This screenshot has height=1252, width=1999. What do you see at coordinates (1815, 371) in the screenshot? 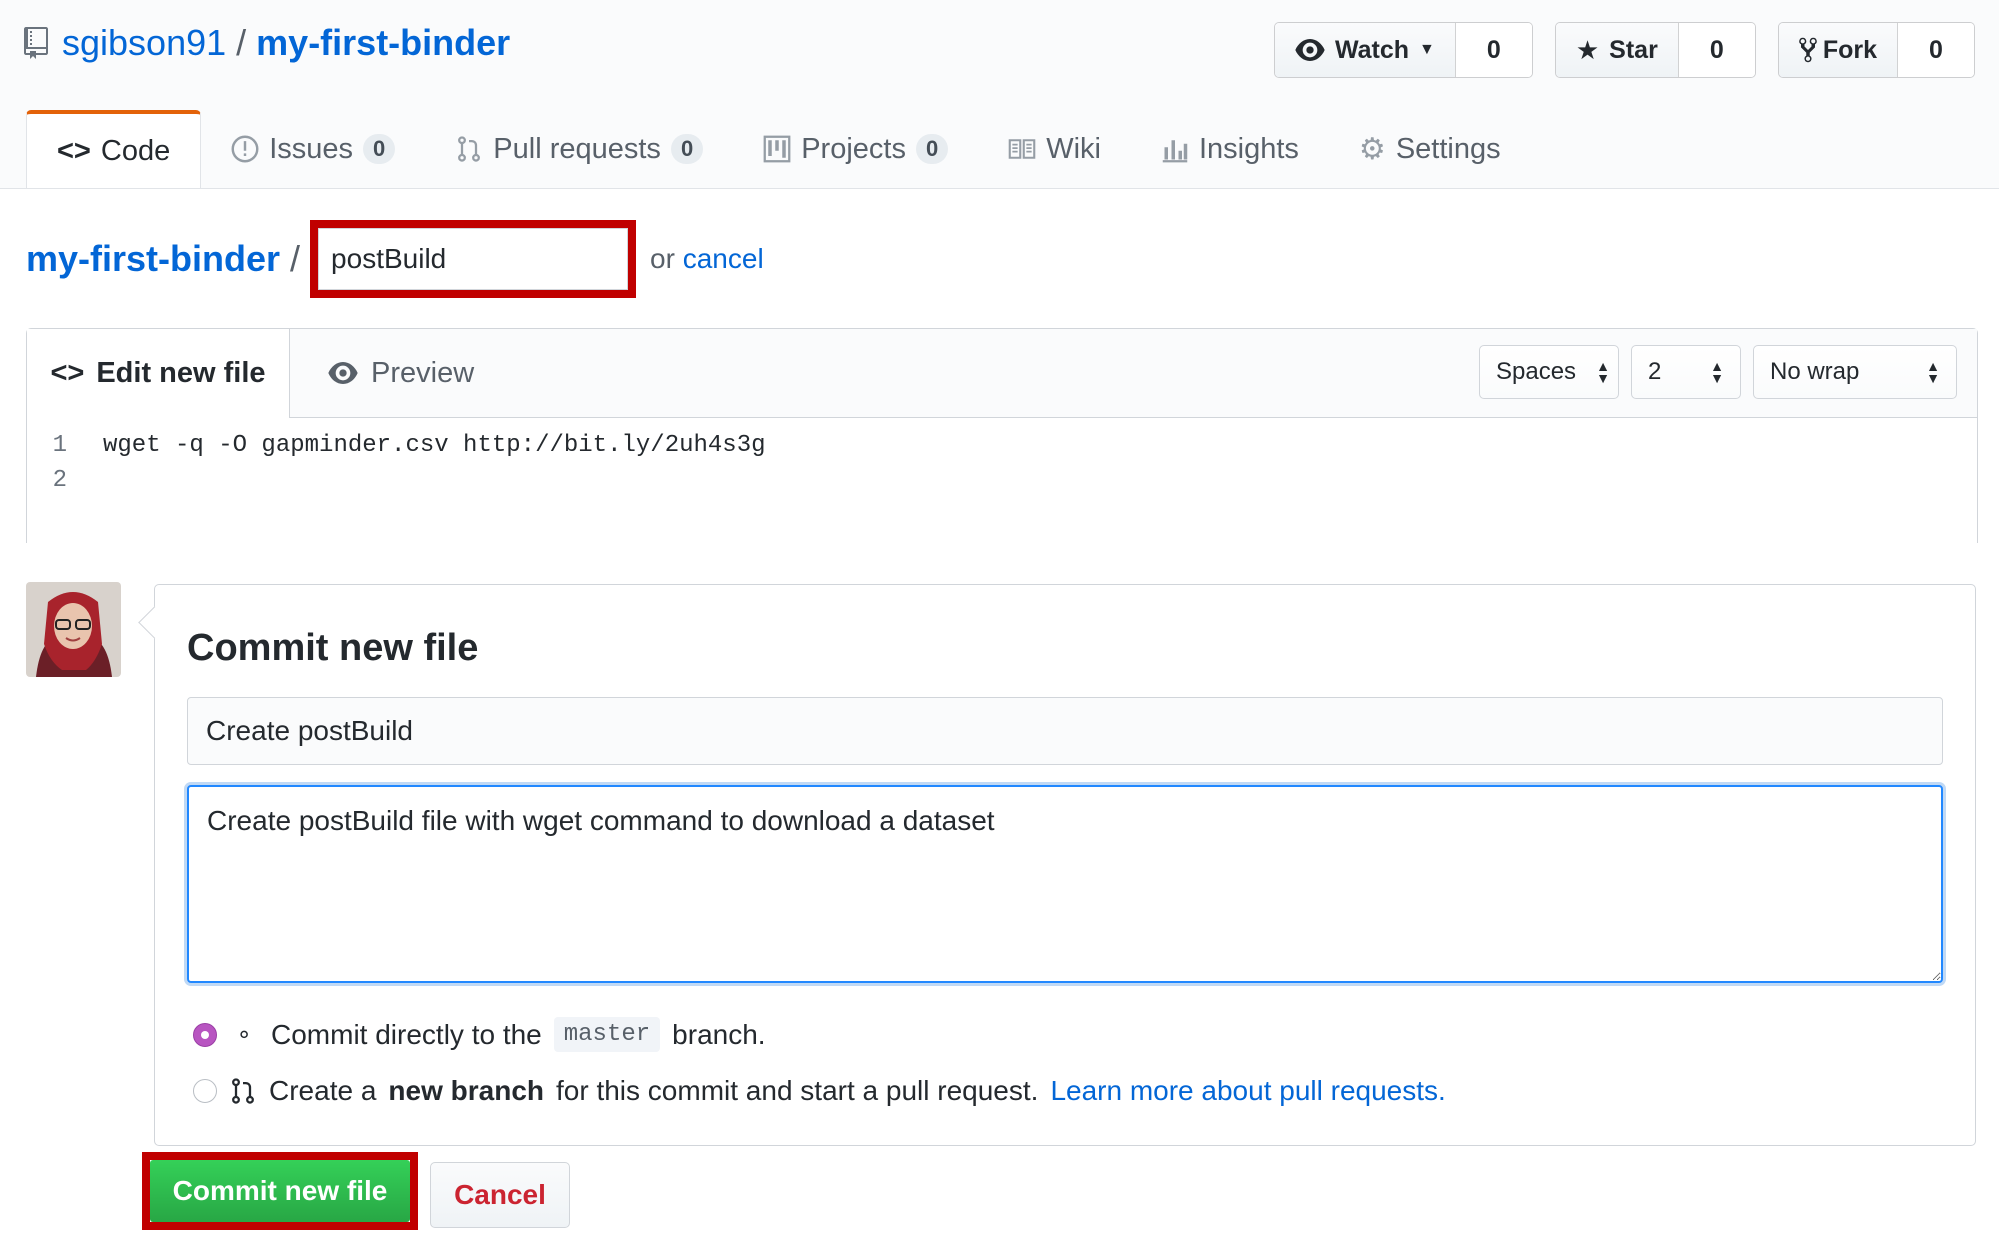
I see `wrap-mode-value: No wrap` at bounding box center [1815, 371].